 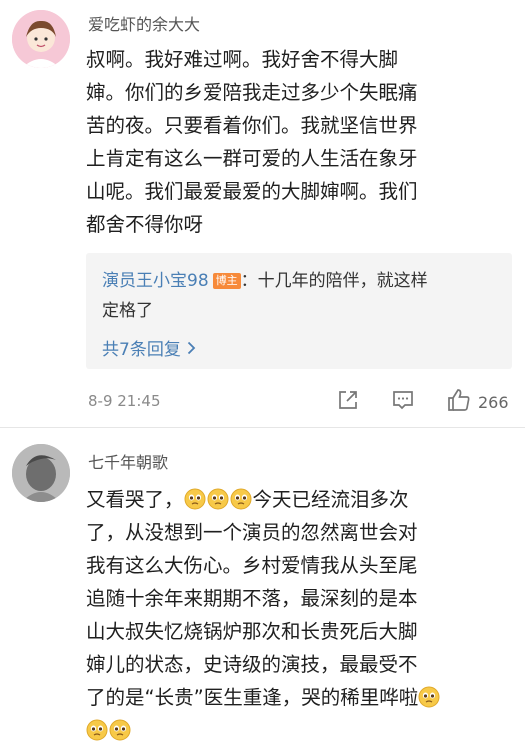 I want to click on username: 爱吃虾的余大大, so click(x=144, y=23).